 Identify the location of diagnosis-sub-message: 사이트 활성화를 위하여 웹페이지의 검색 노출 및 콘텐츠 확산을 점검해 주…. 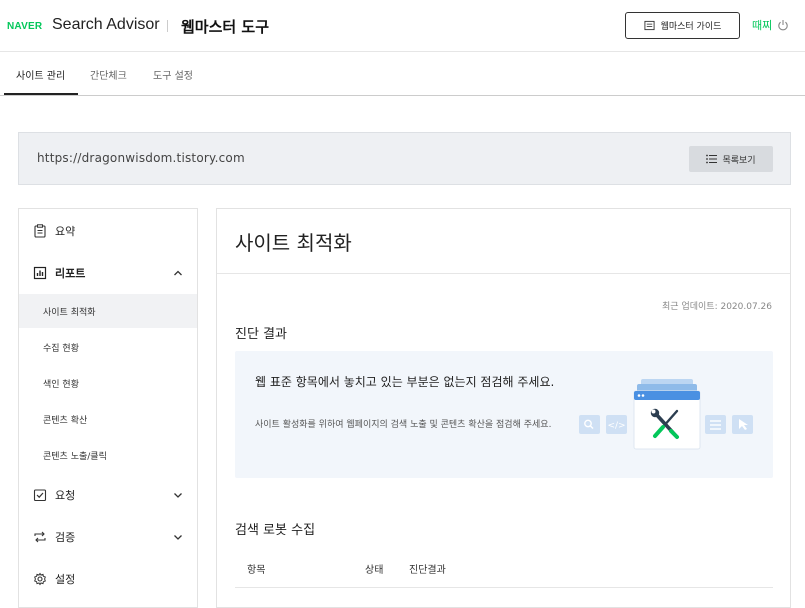
(403, 425).